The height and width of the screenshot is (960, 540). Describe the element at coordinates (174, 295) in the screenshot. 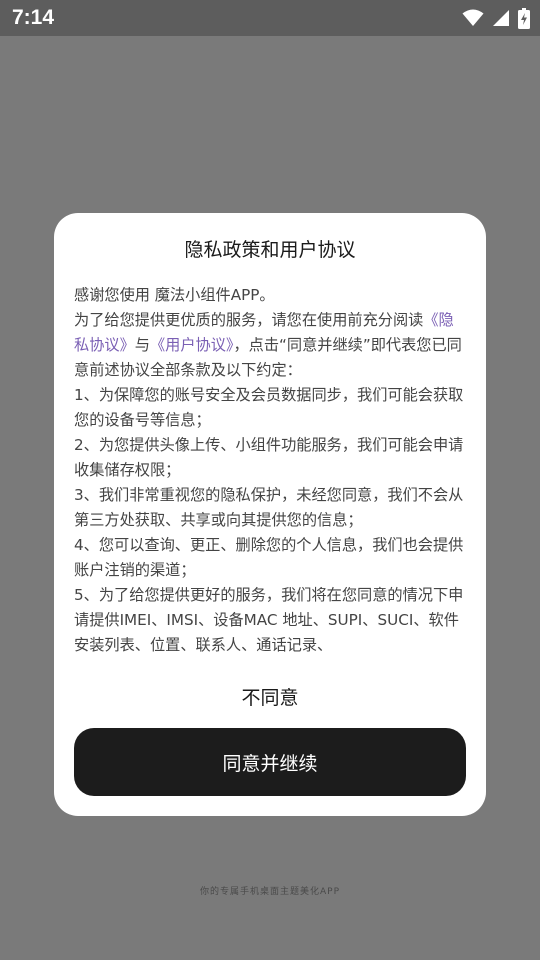

I see `intro-text: 感谢您使用 魔法小组件APP。` at that location.